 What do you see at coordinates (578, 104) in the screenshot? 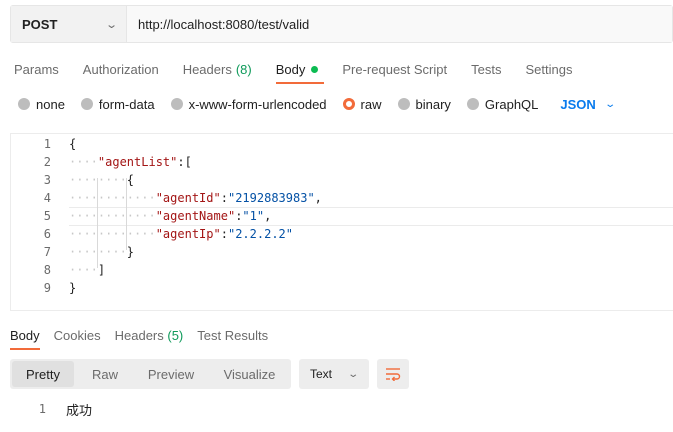
I see `format-label: JSON` at bounding box center [578, 104].